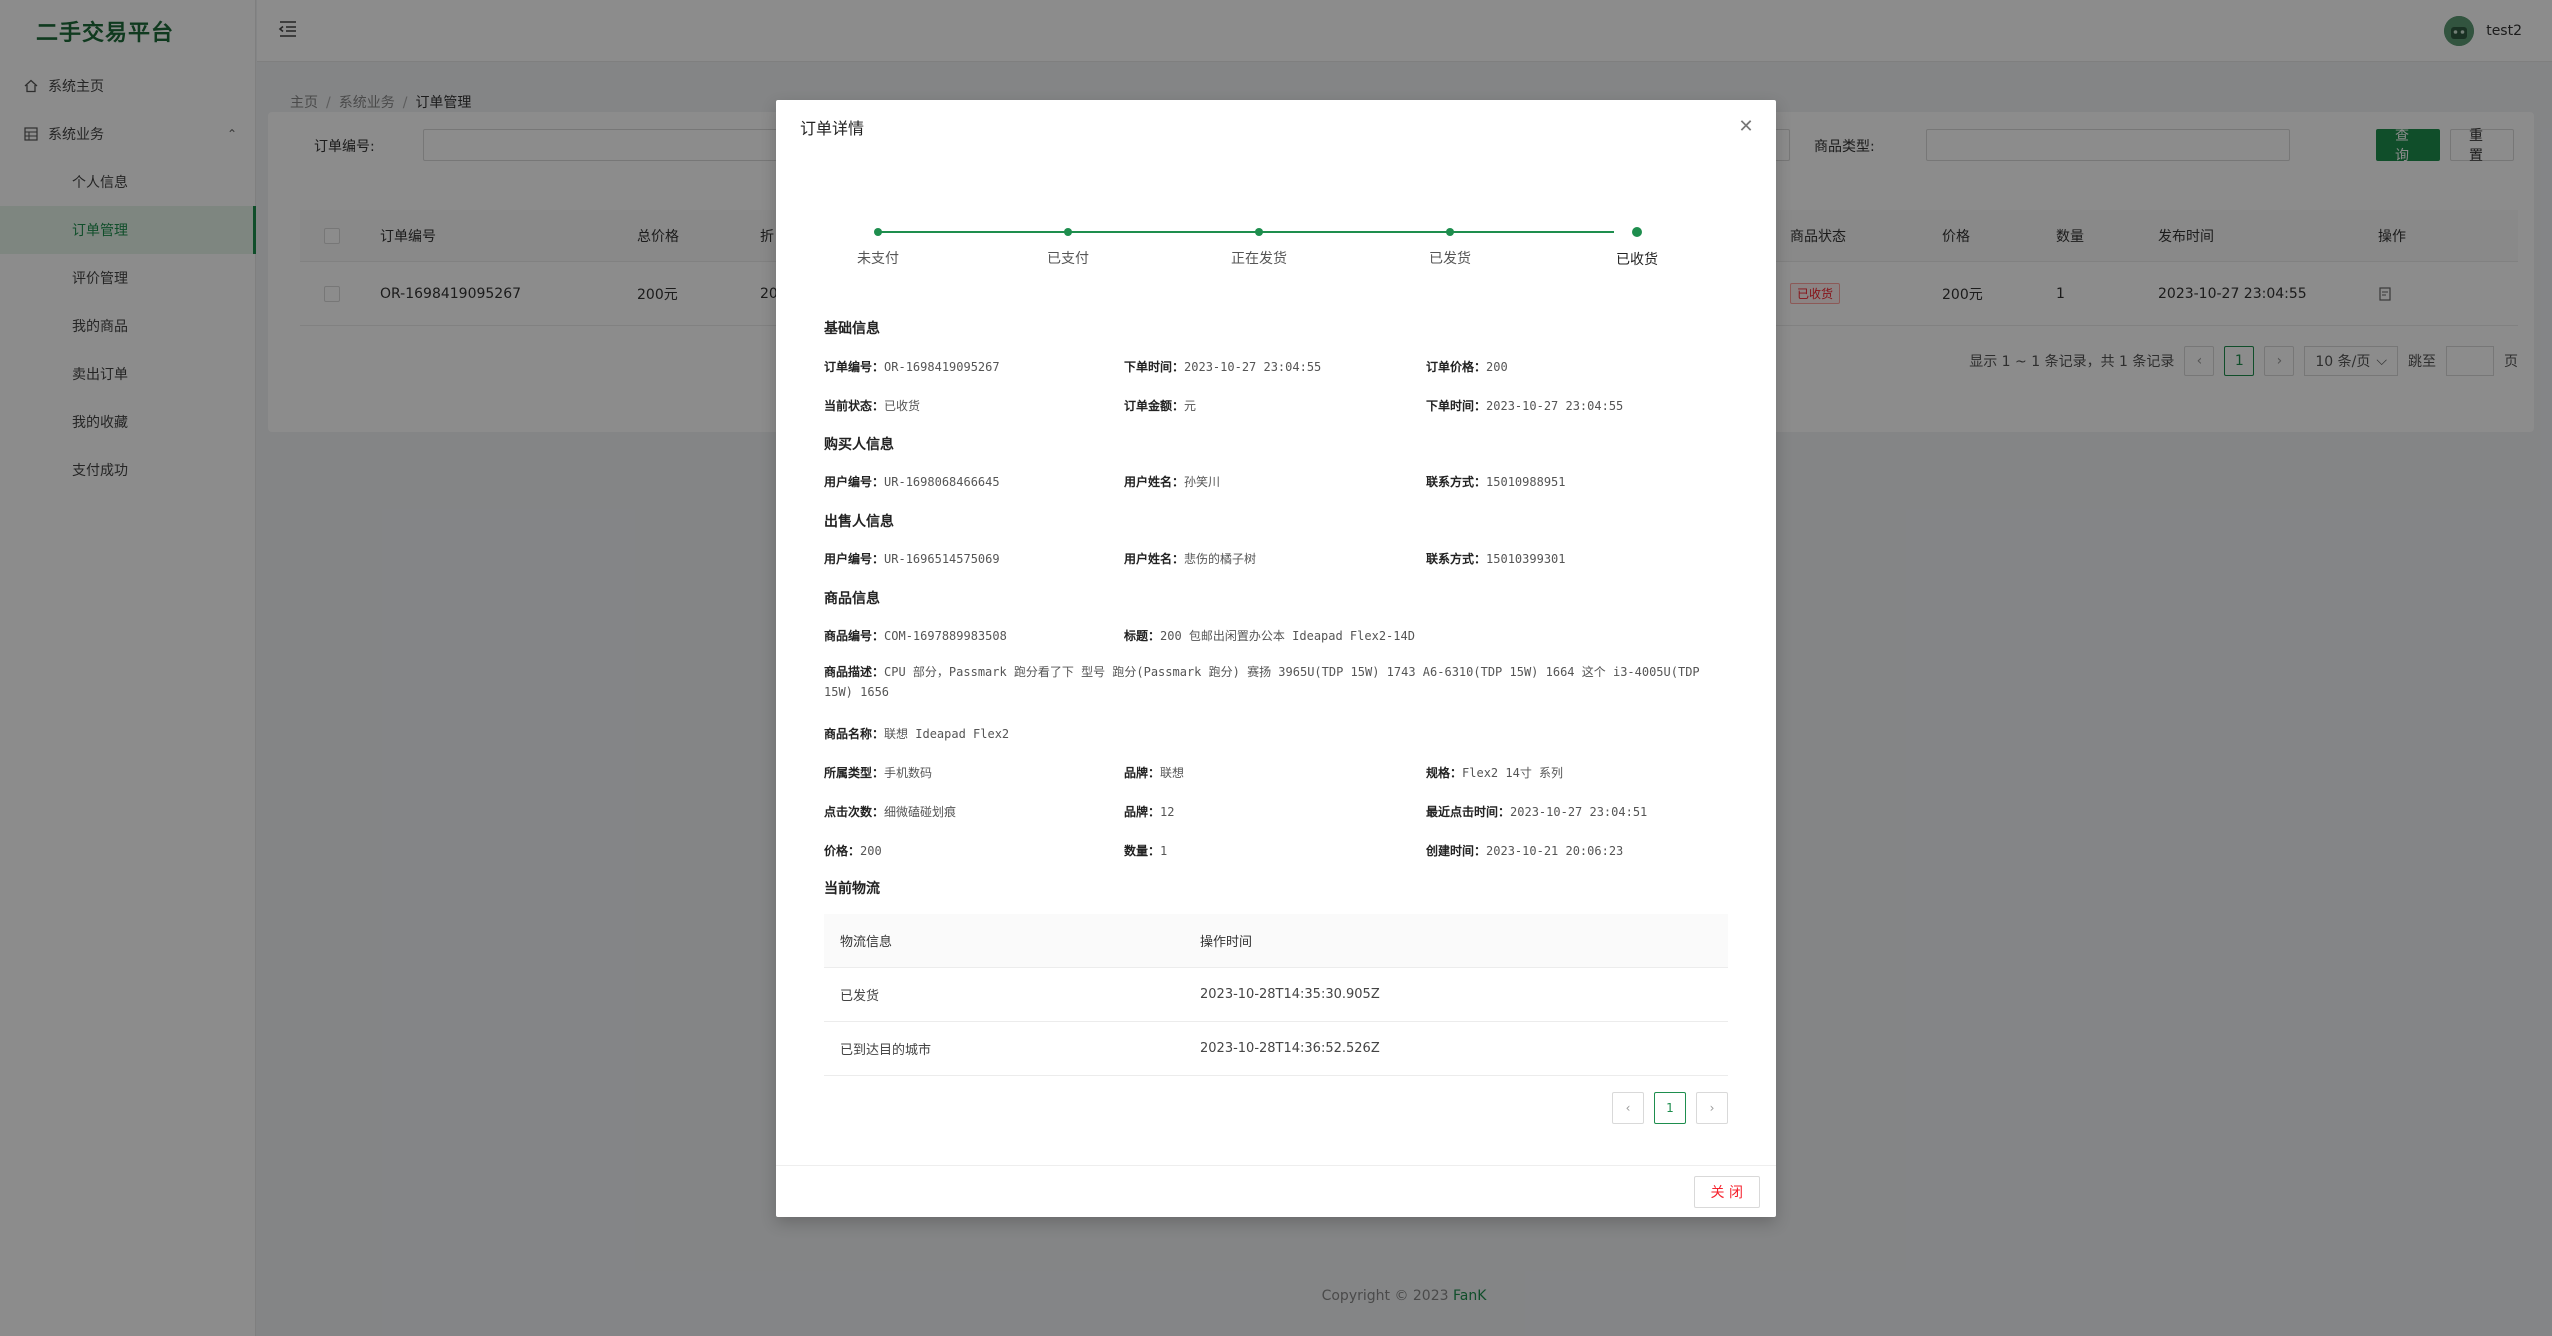 This screenshot has height=1336, width=2552. Describe the element at coordinates (1276, 941) in the screenshot. I see `logistics-table-header: 物流信息 操作时间` at that location.